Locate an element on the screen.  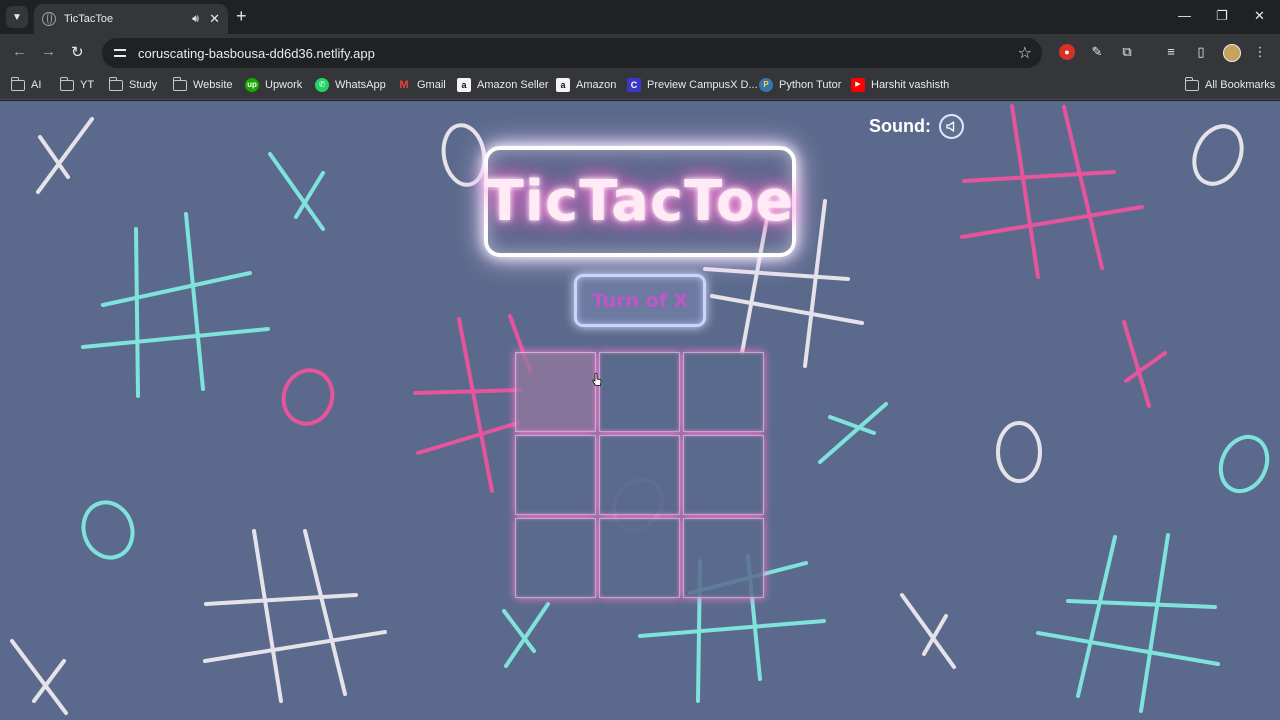
tab-title: TicTacToe is located at coordinates (89, 19).